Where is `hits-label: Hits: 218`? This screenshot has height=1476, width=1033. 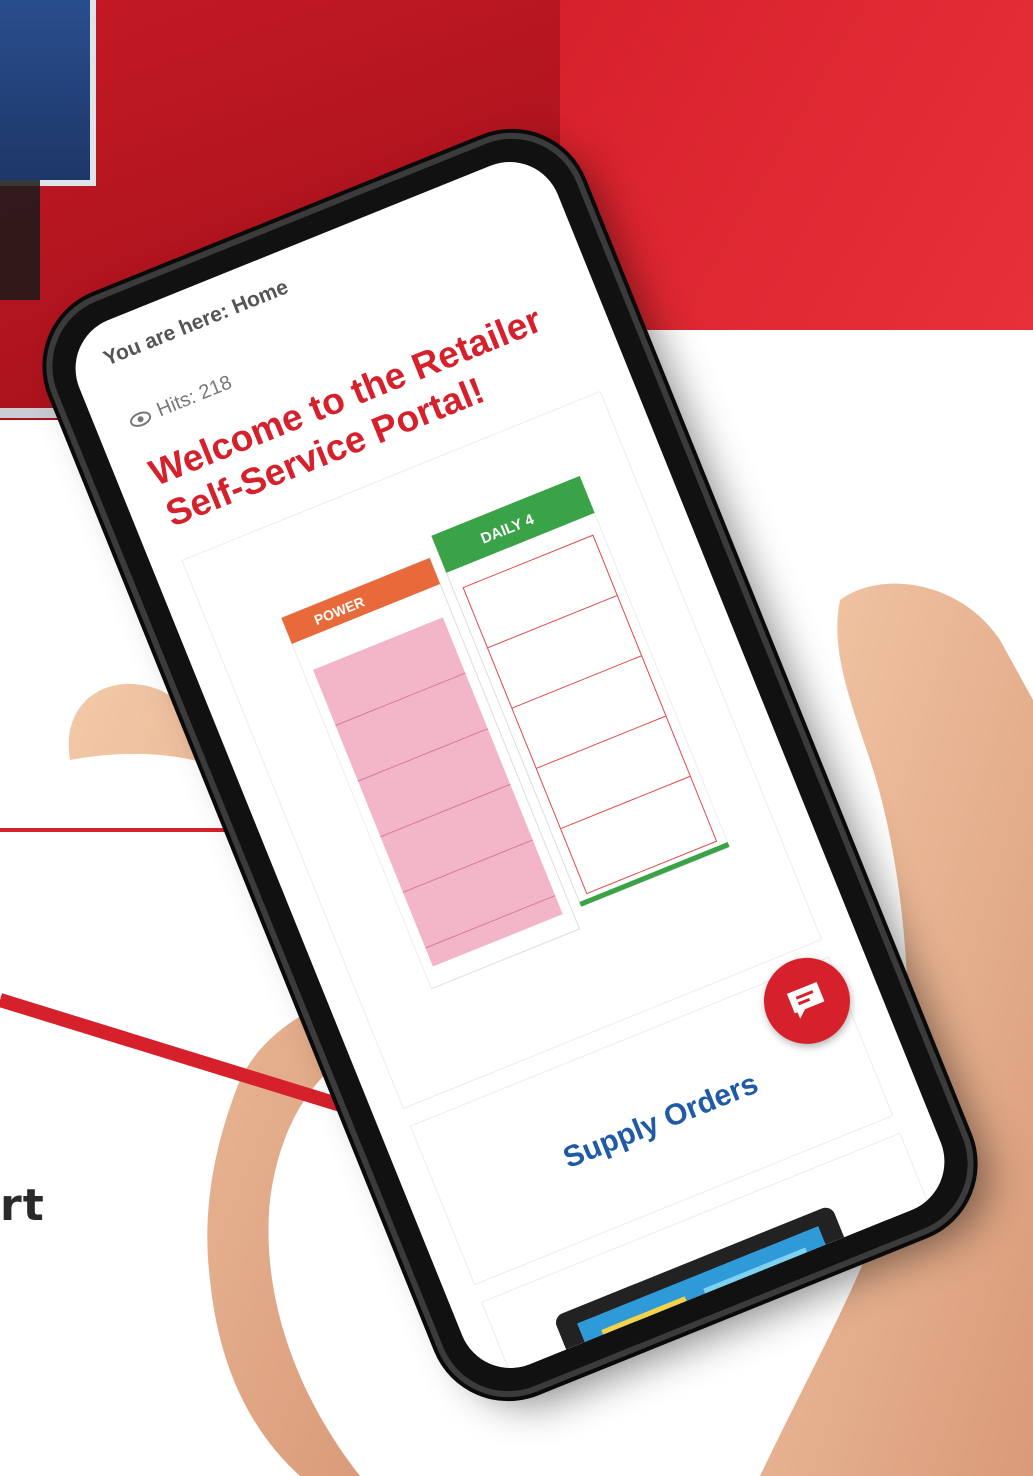 hits-label: Hits: 218 is located at coordinates (194, 396).